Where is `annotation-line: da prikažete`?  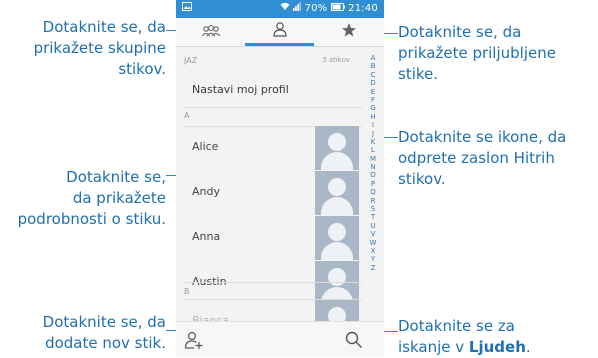 annotation-line: da prikažete is located at coordinates (119, 198).